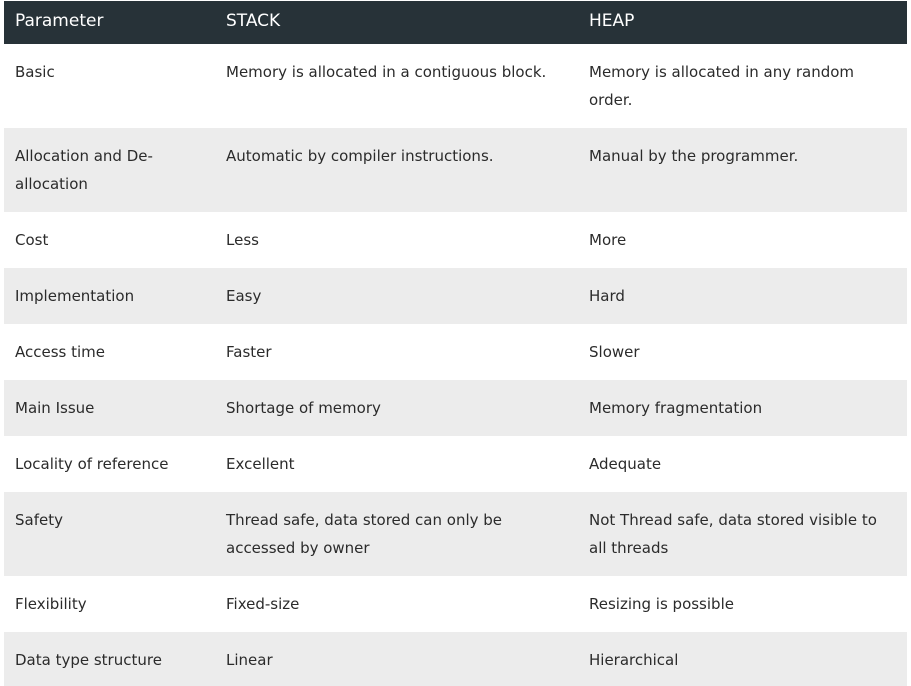 This screenshot has width=911, height=686. I want to click on header-heap: HEAP, so click(612, 20).